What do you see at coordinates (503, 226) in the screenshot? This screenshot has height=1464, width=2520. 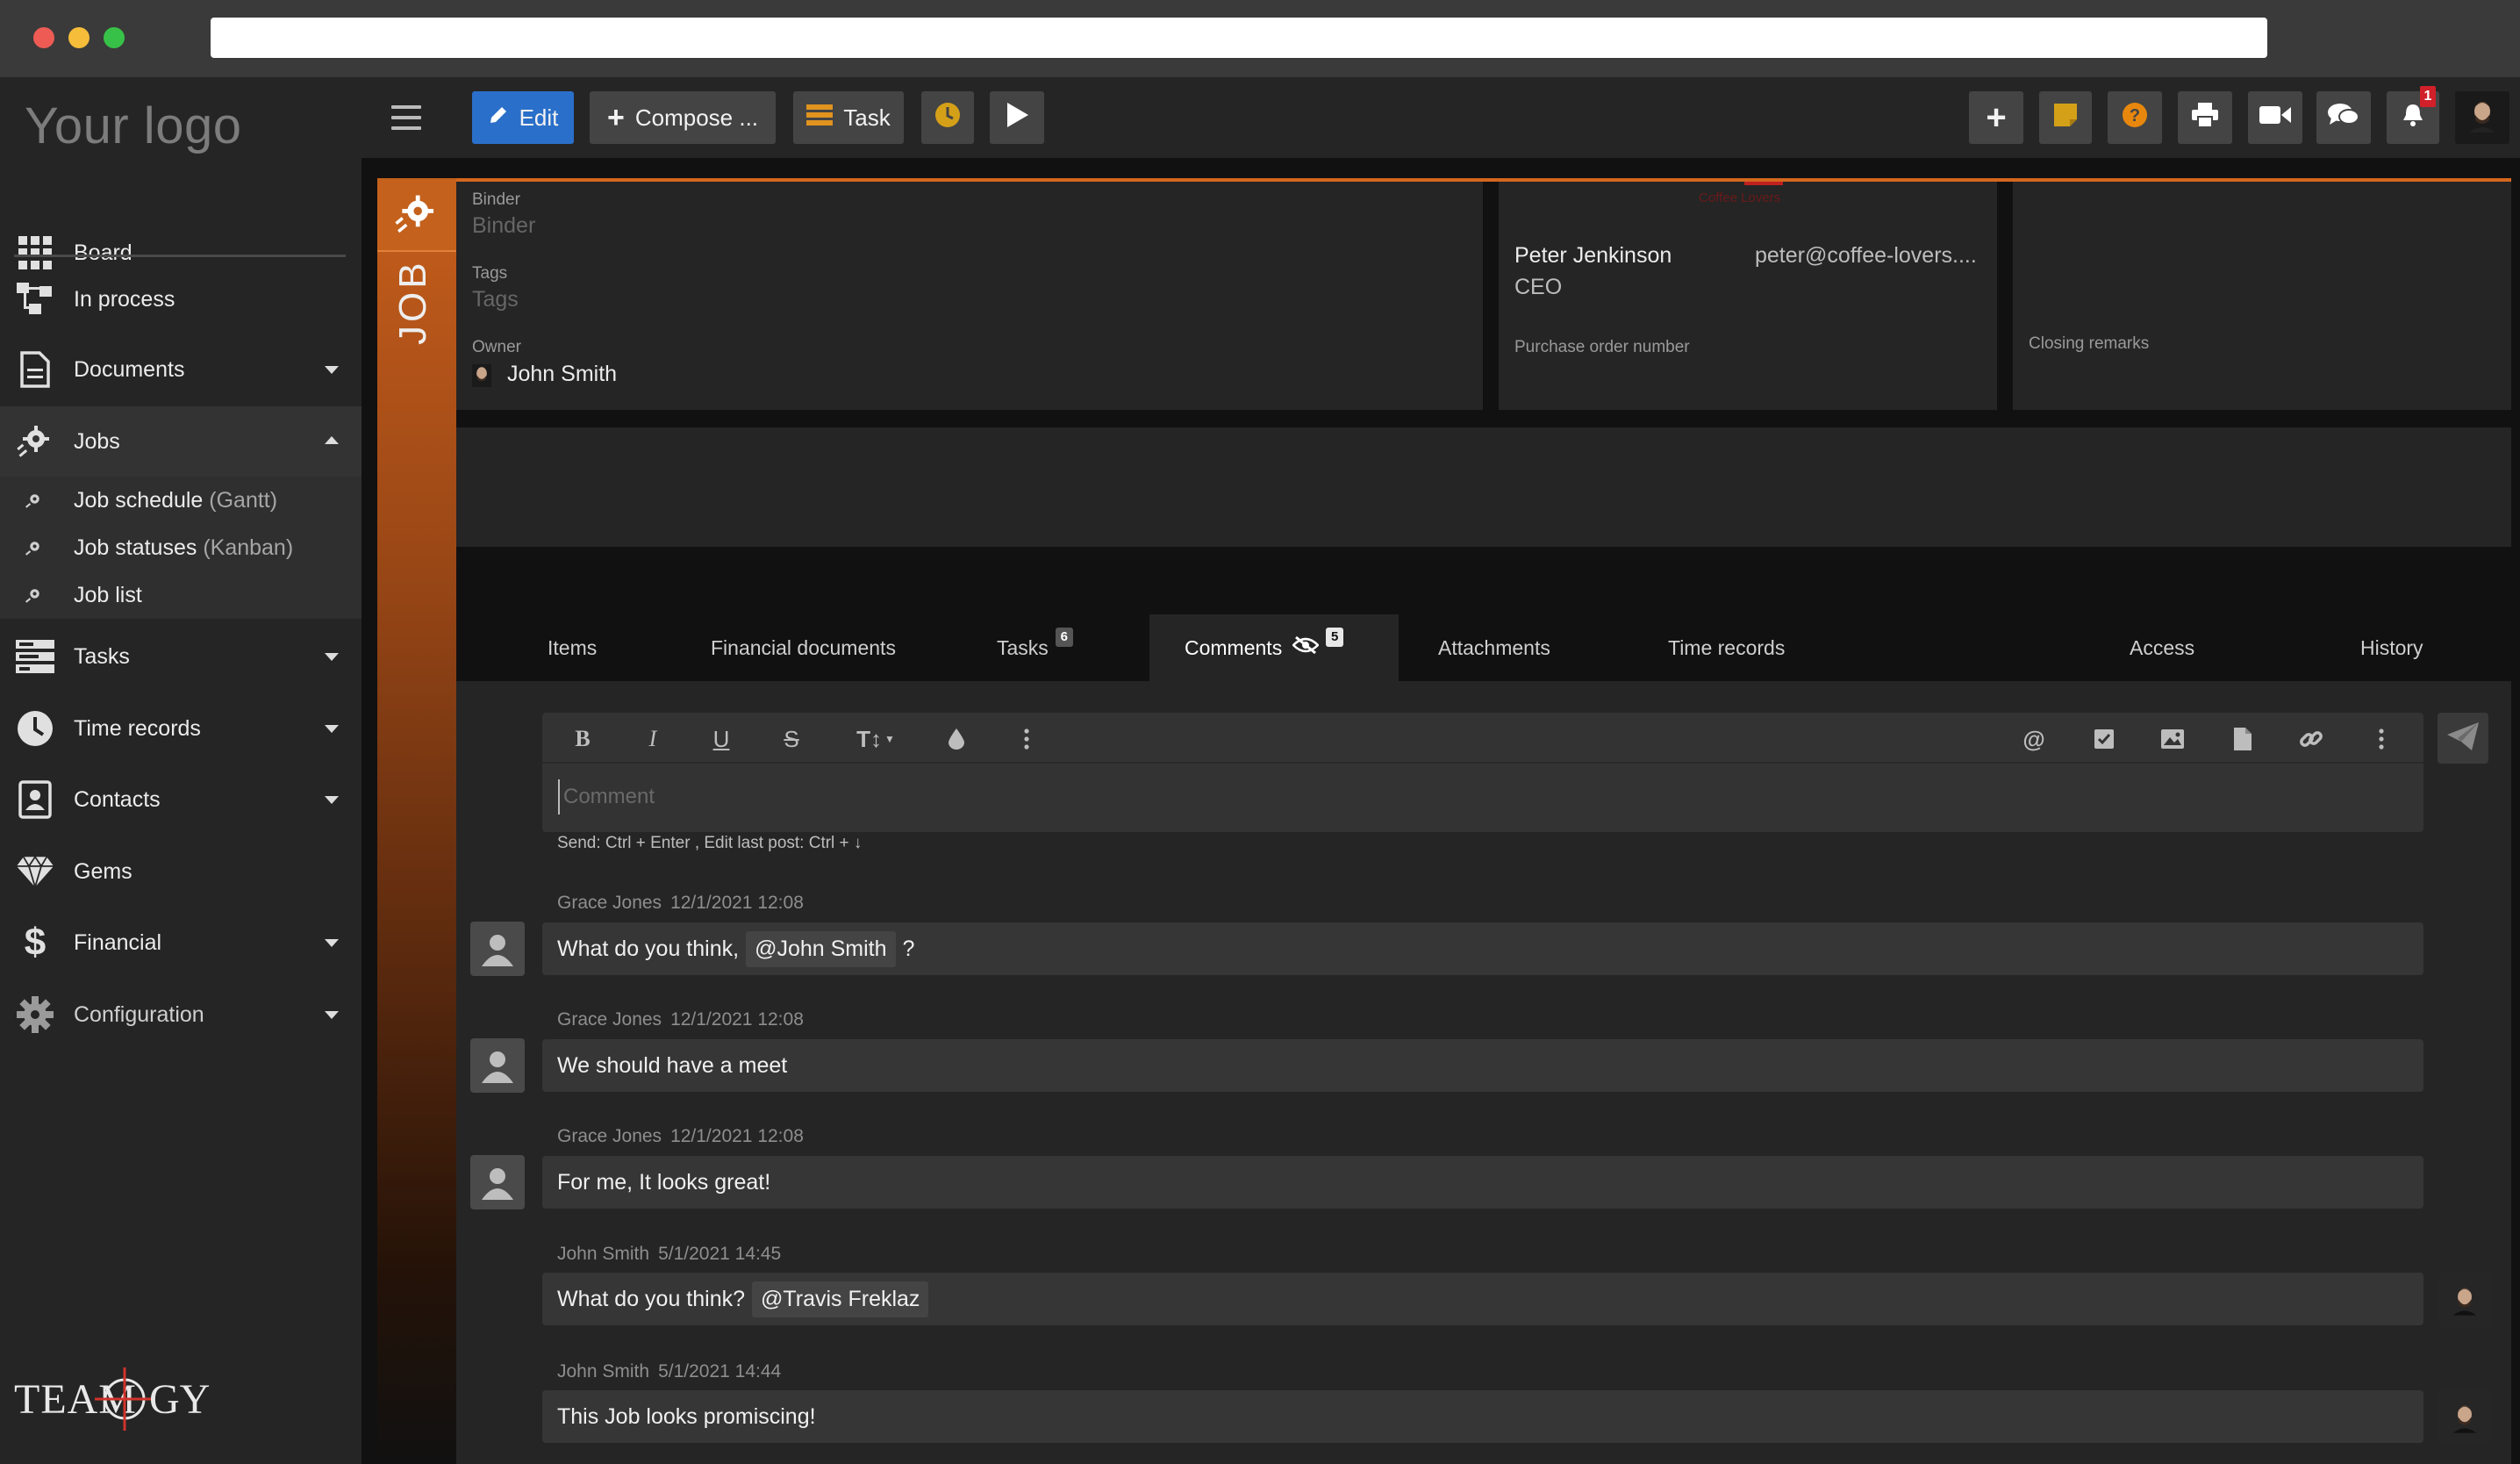 I see `binder-field: Binder` at bounding box center [503, 226].